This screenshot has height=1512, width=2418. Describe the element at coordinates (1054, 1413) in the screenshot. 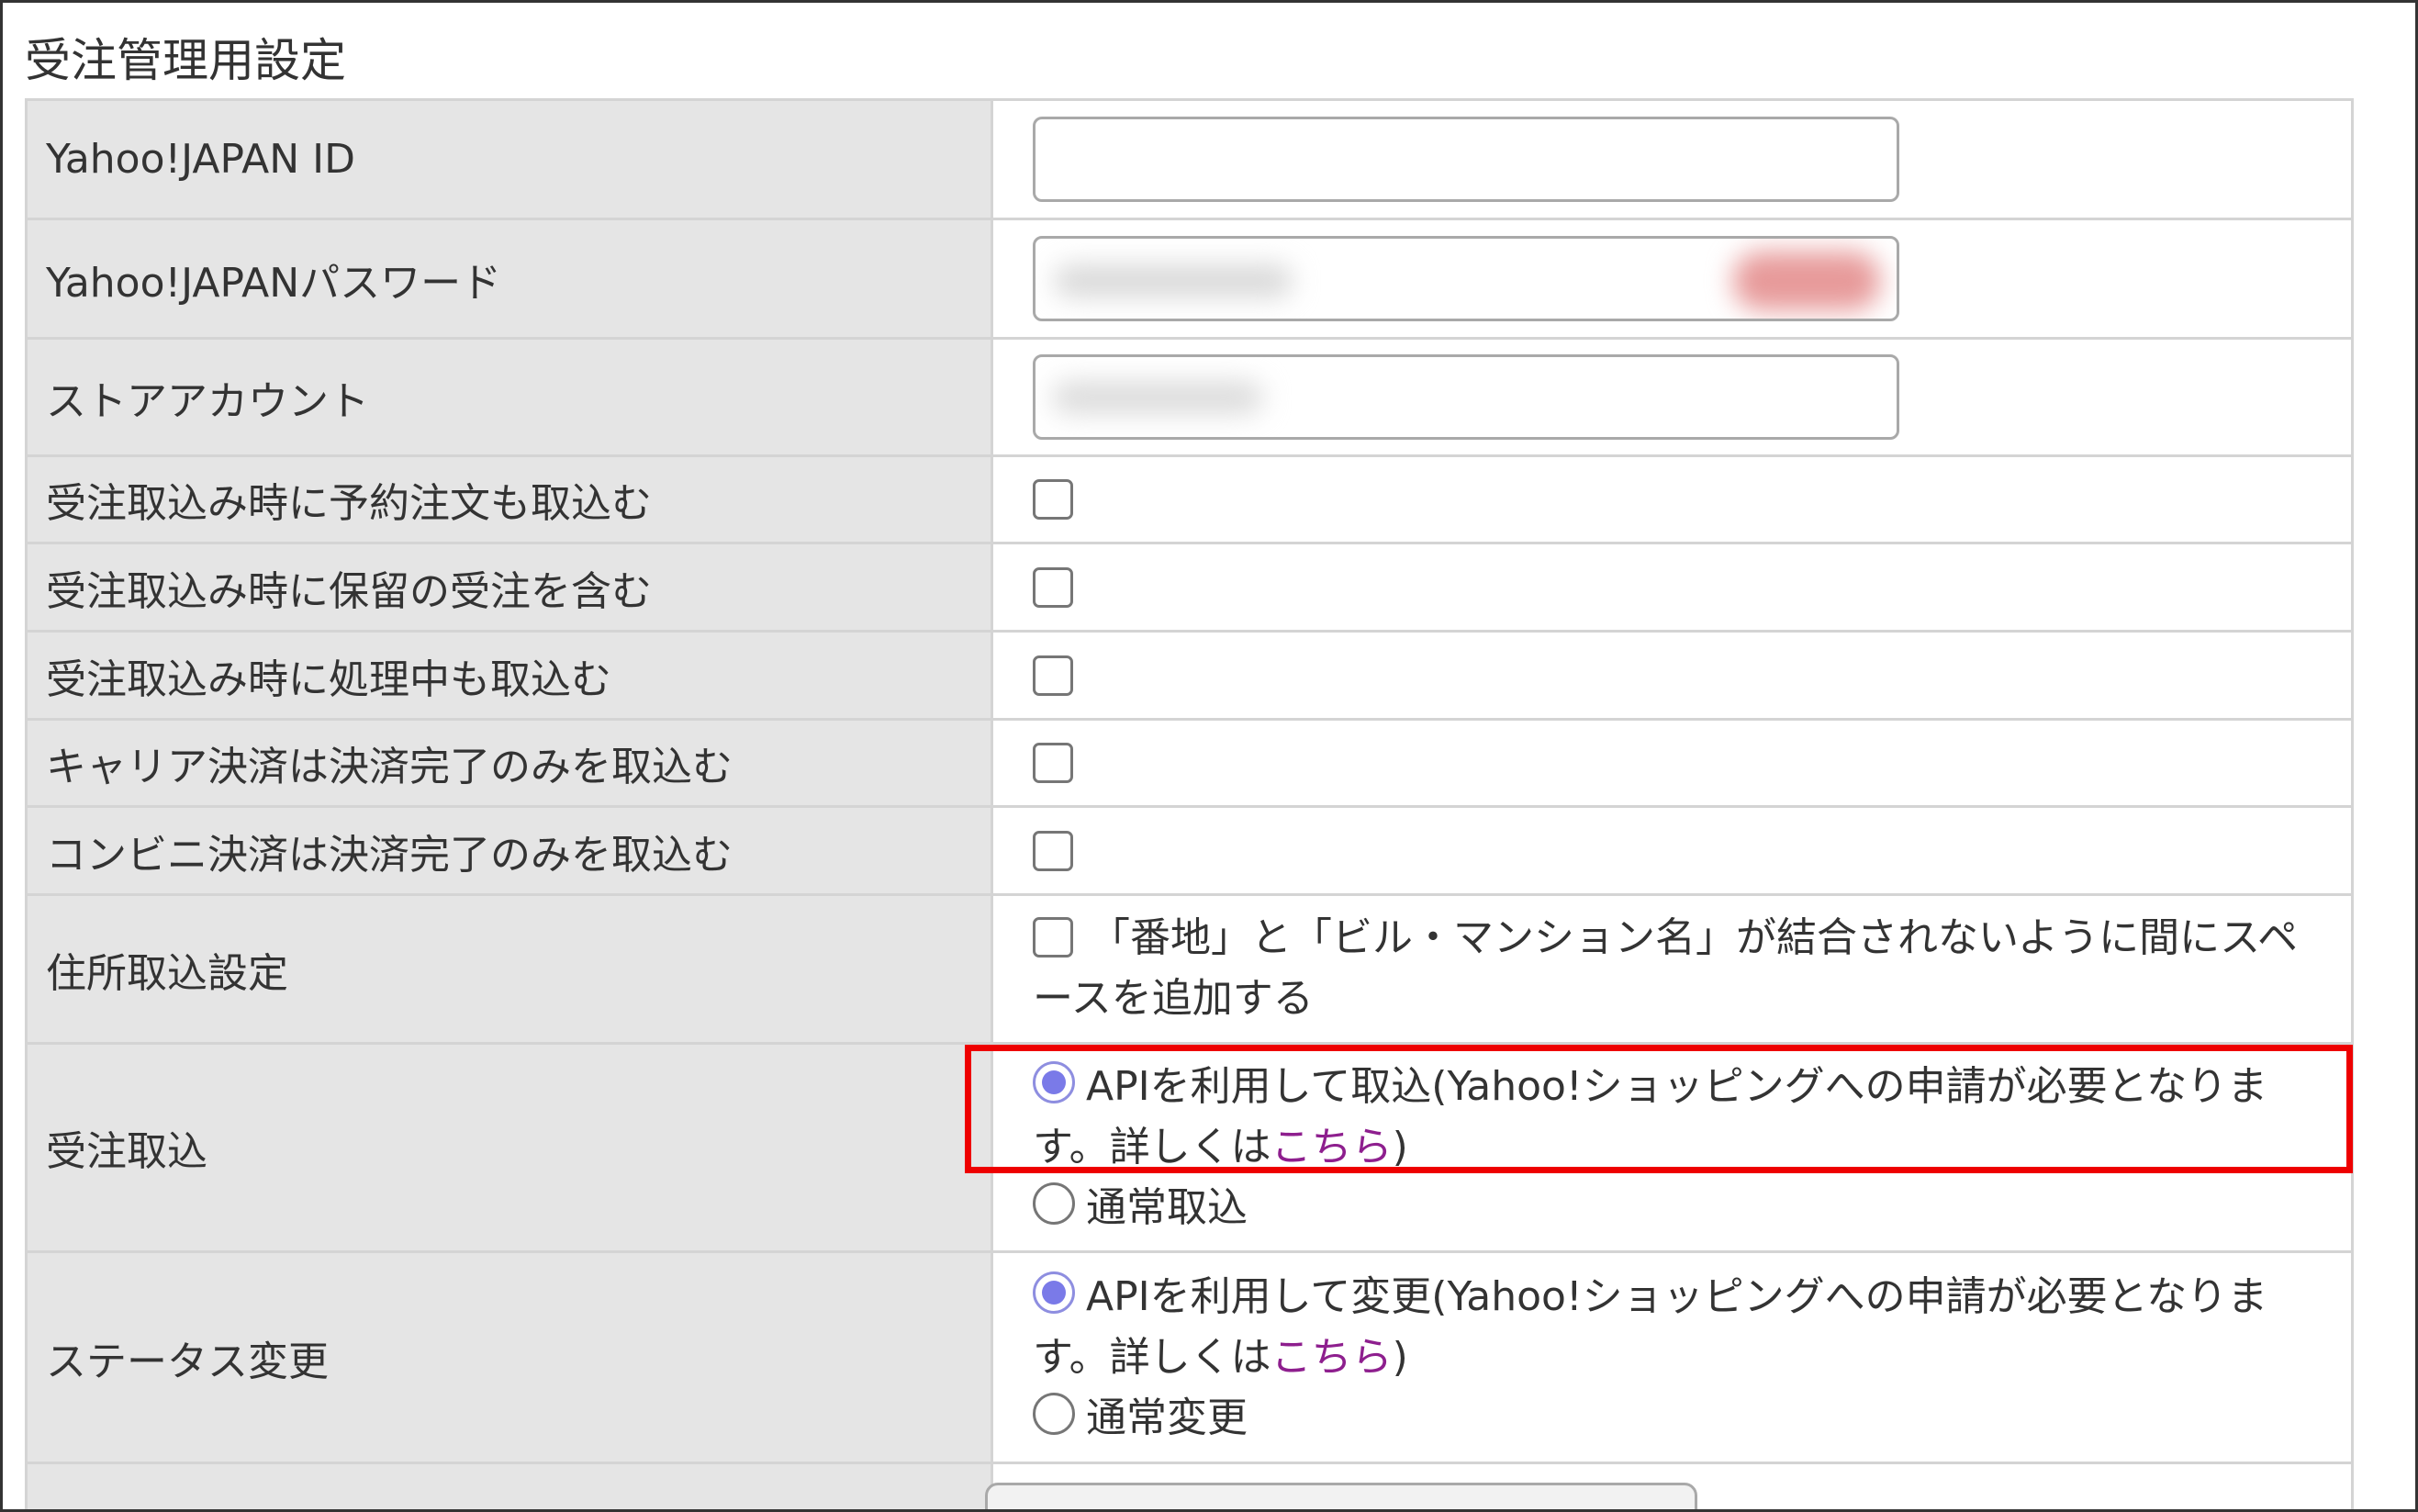

I see `status-change-normal-radio` at that location.